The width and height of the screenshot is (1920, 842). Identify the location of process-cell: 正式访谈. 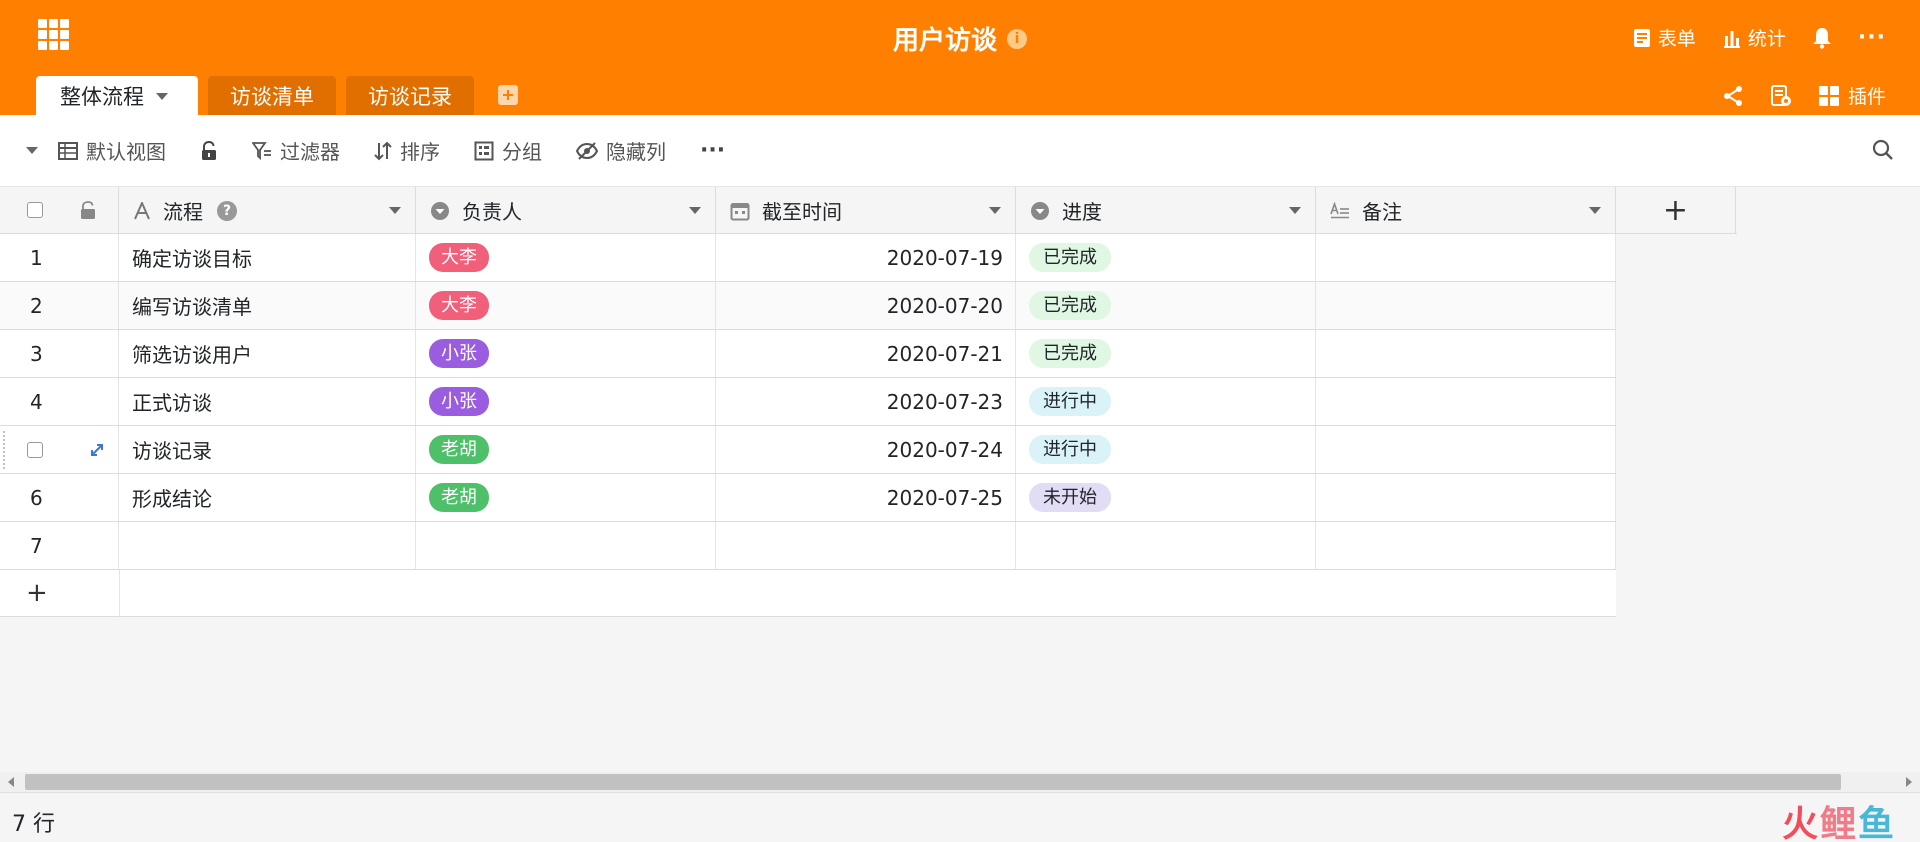
(267, 401).